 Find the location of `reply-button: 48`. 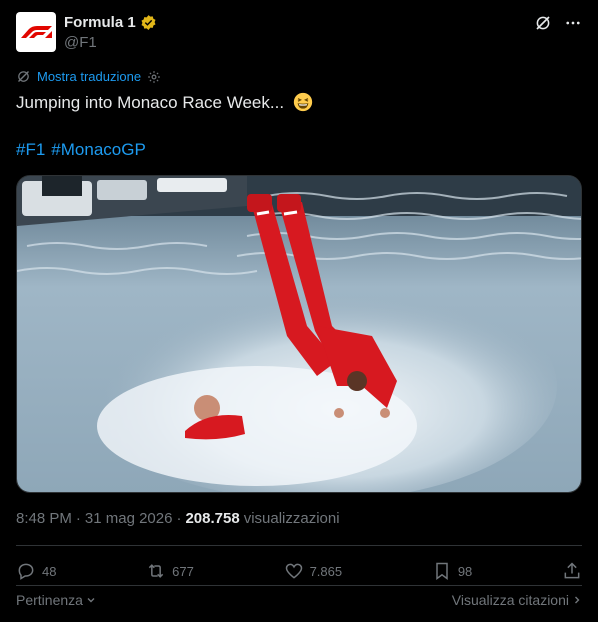

reply-button: 48 is located at coordinates (36, 571).